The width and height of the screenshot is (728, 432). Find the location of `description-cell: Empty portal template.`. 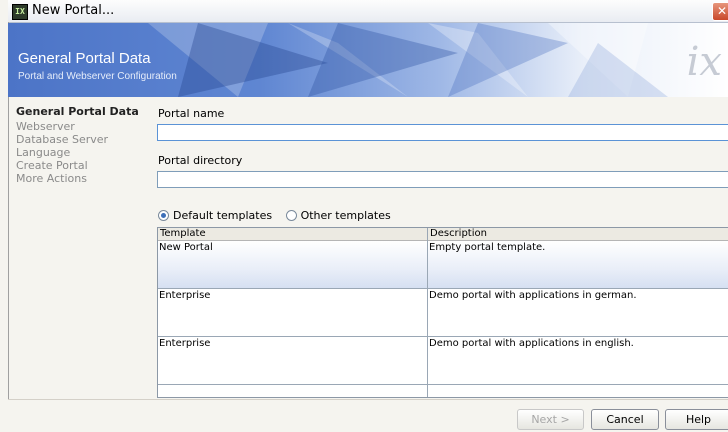

description-cell: Empty portal template. is located at coordinates (487, 247).